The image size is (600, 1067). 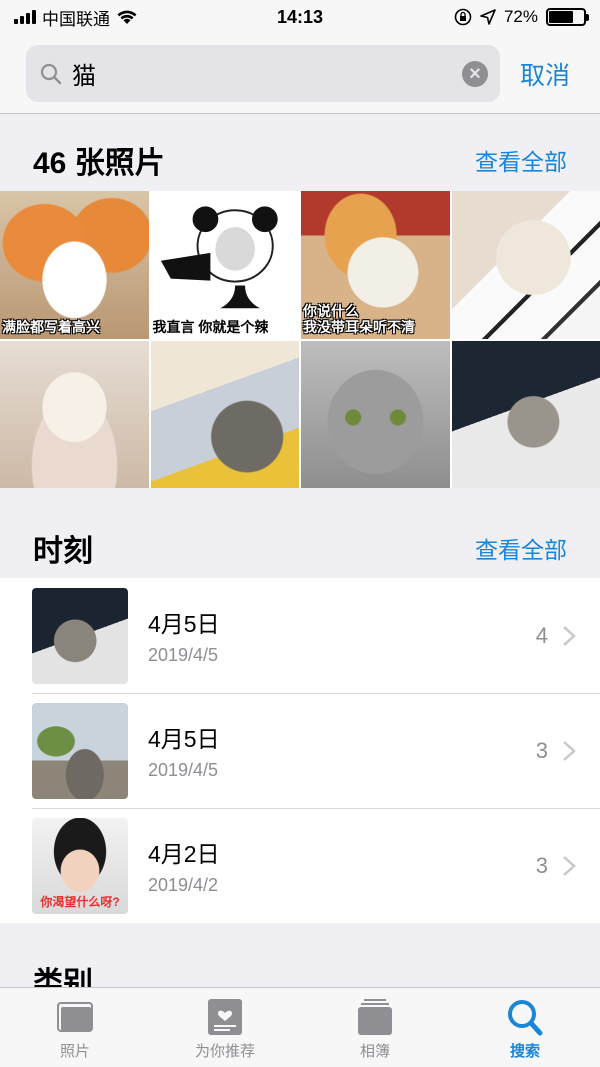 What do you see at coordinates (463, 17) in the screenshot?
I see `orientation-lock-icon` at bounding box center [463, 17].